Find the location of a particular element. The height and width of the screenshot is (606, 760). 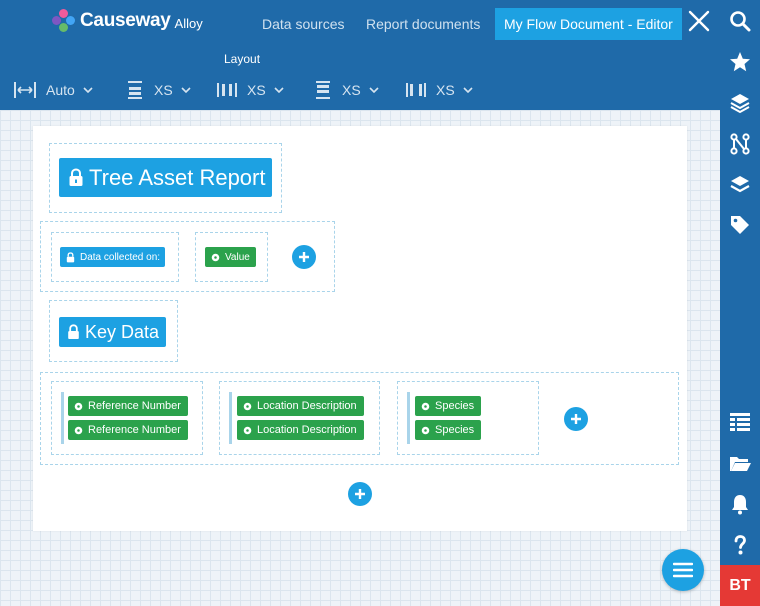

bottom-spacing-icon is located at coordinates (323, 90).